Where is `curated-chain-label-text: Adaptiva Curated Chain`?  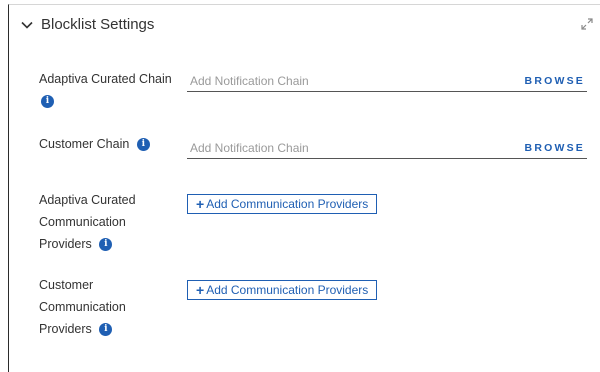
curated-chain-label-text: Adaptiva Curated Chain is located at coordinates (105, 79).